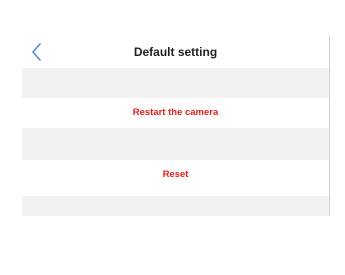  I want to click on page-title: Default setting, so click(175, 52).